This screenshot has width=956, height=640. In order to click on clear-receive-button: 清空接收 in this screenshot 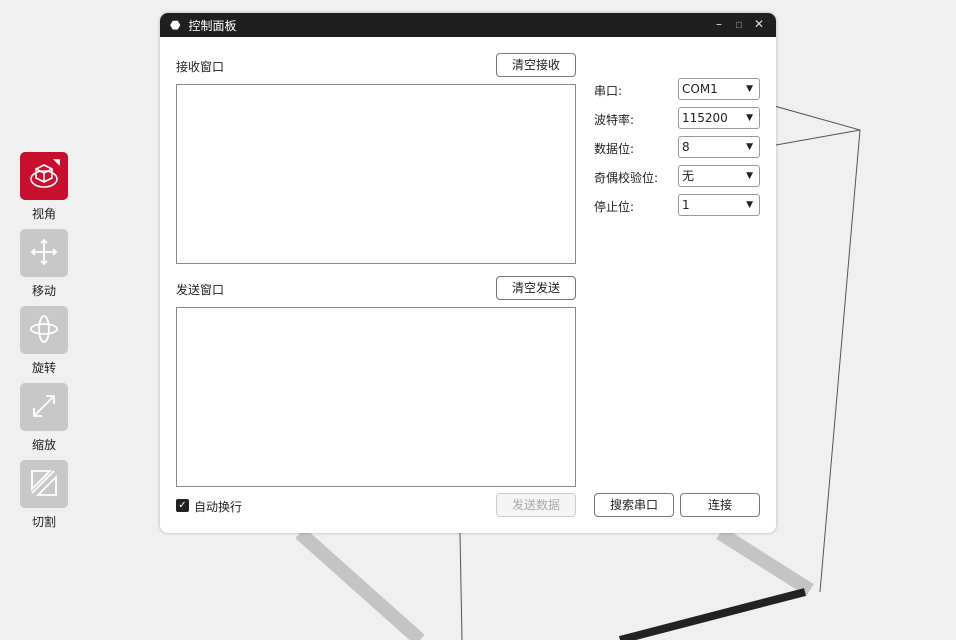, I will do `click(536, 65)`.